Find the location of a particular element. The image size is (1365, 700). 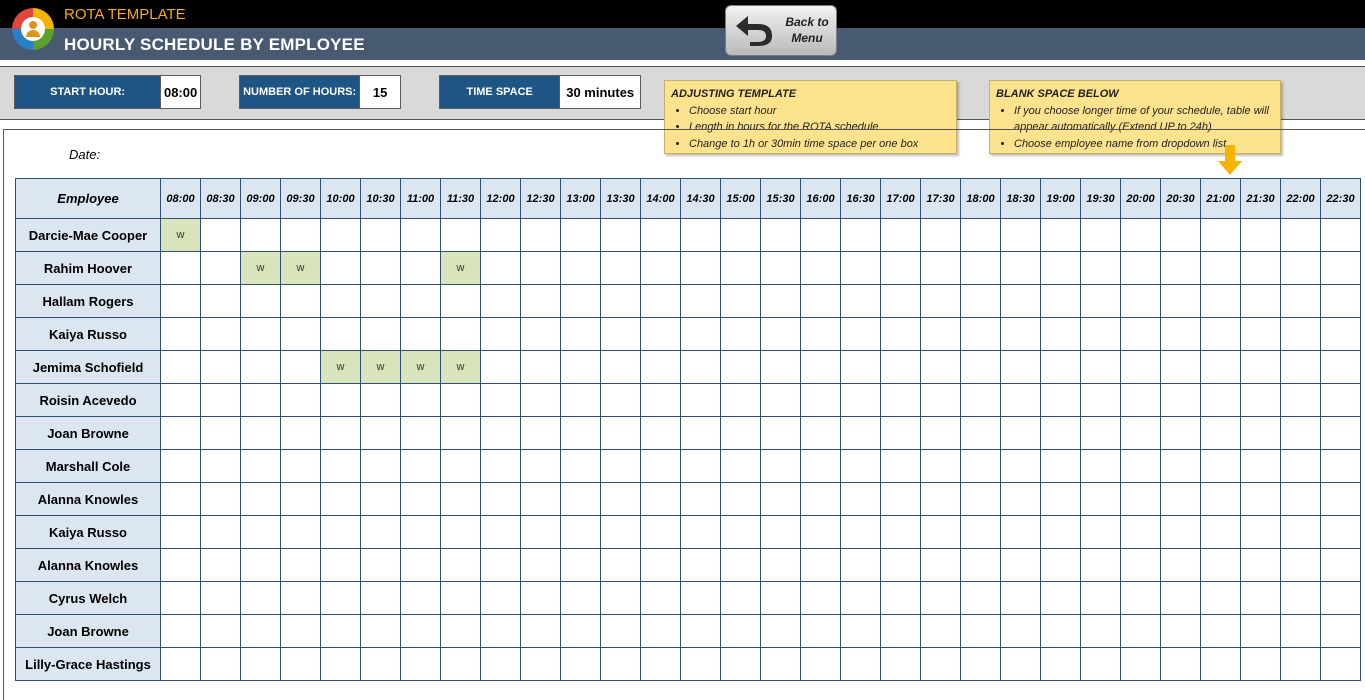

start-hour-input: 08:00 is located at coordinates (180, 92).